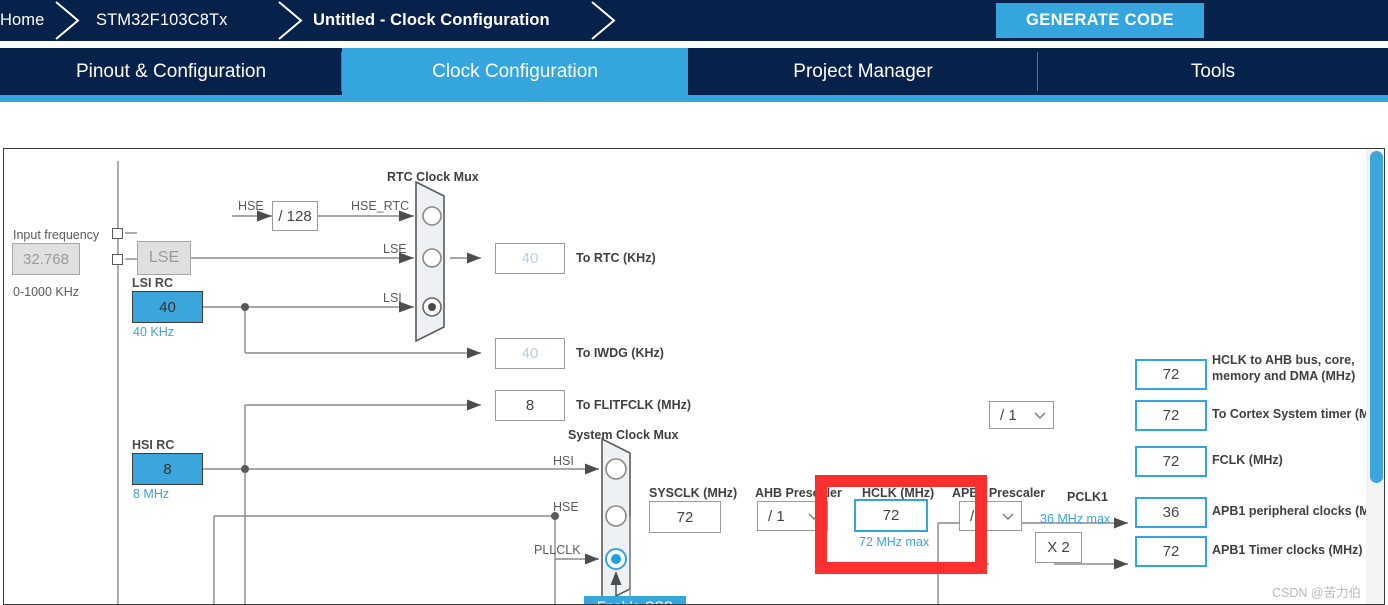 The image size is (1388, 605). Describe the element at coordinates (1171, 551) in the screenshot. I see `output-apb1-timer-value: 72` at that location.